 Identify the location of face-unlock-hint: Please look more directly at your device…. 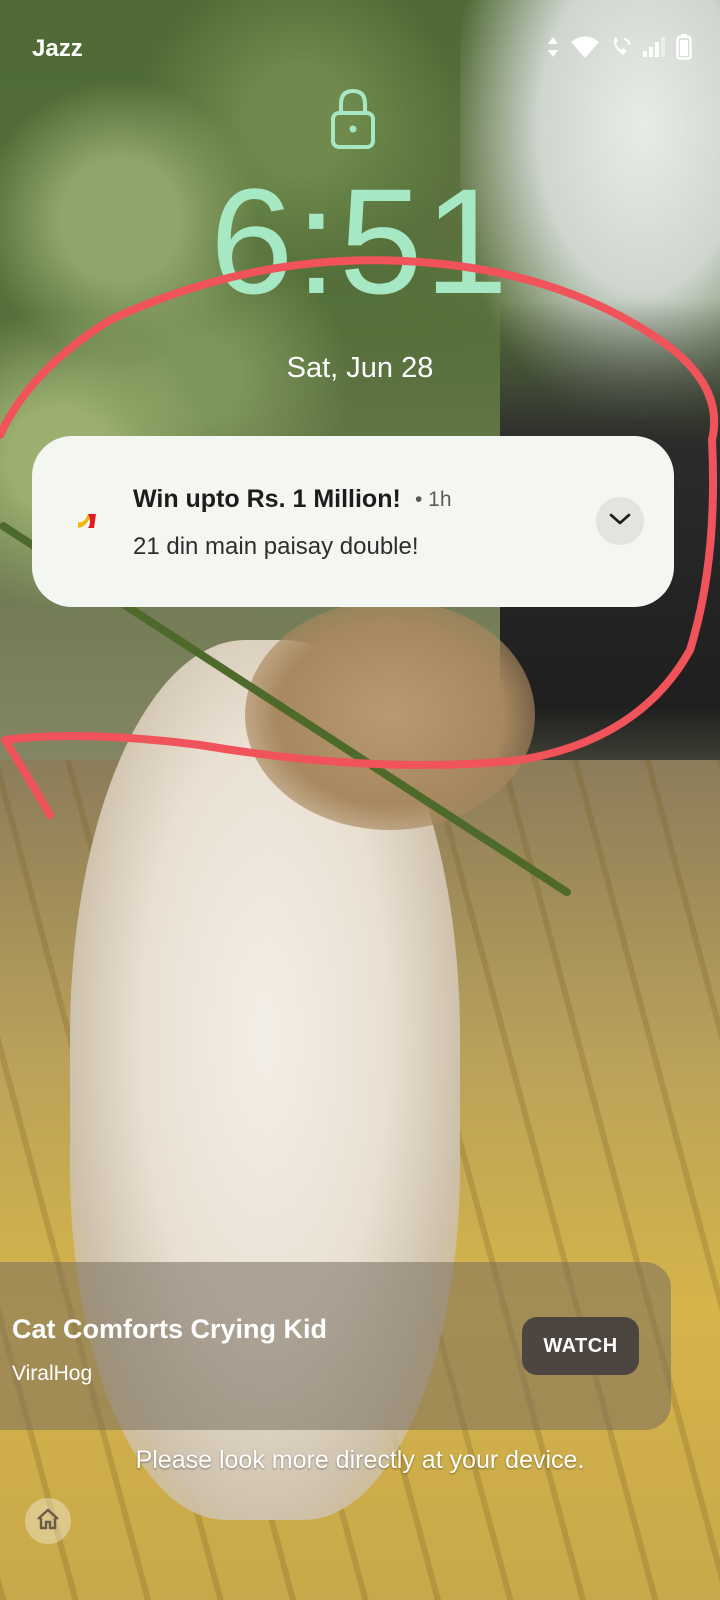
(360, 1460).